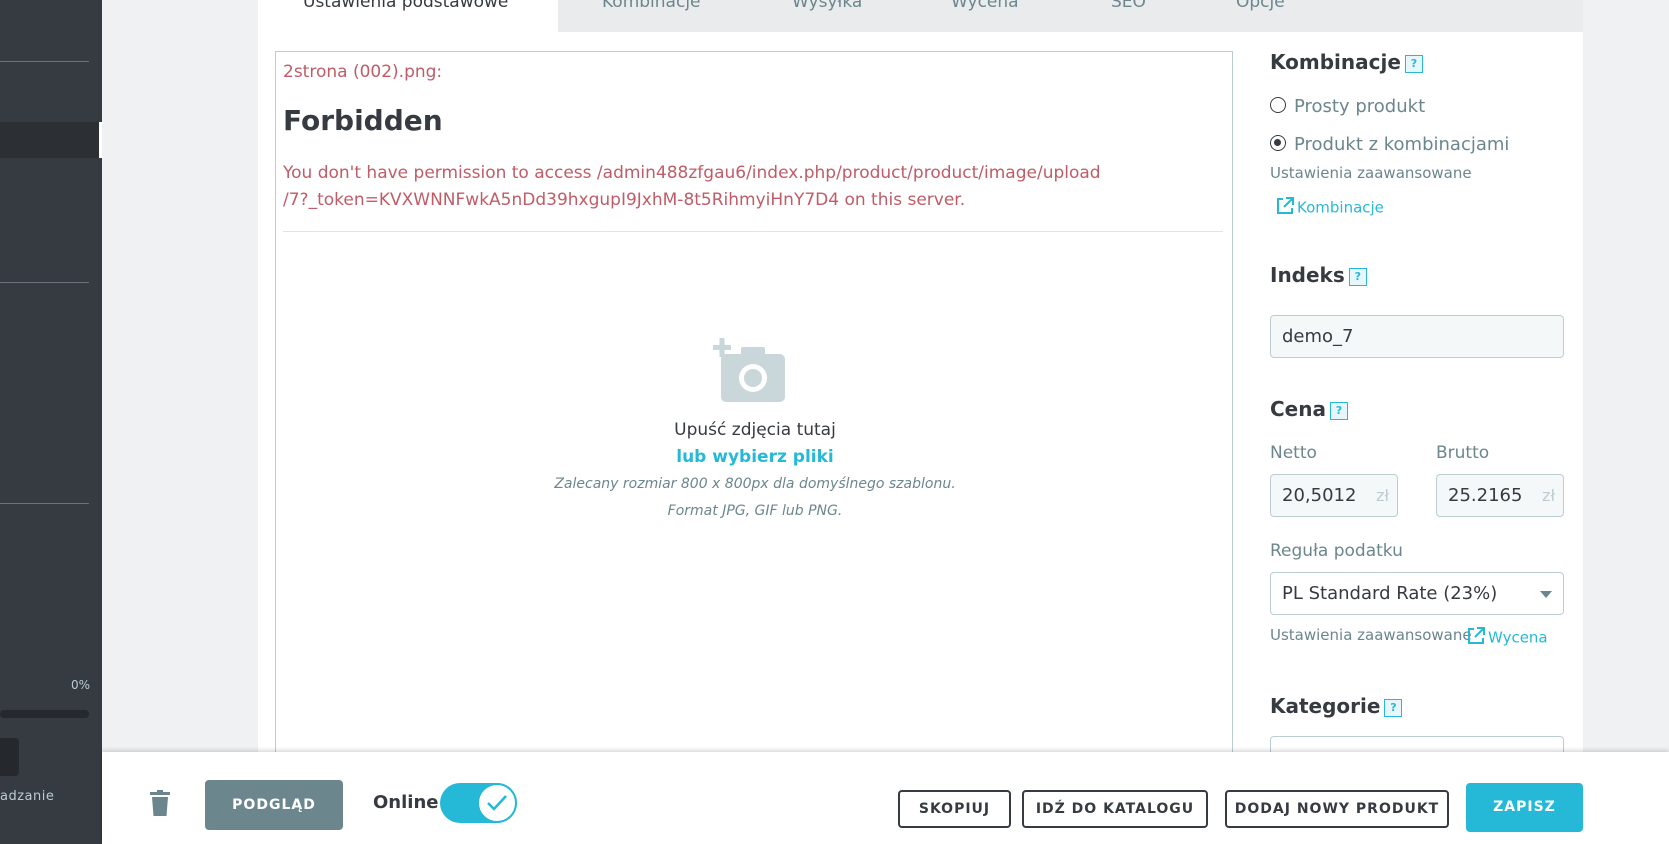 The width and height of the screenshot is (1669, 844). I want to click on sidebar-active-item, so click(51, 140).